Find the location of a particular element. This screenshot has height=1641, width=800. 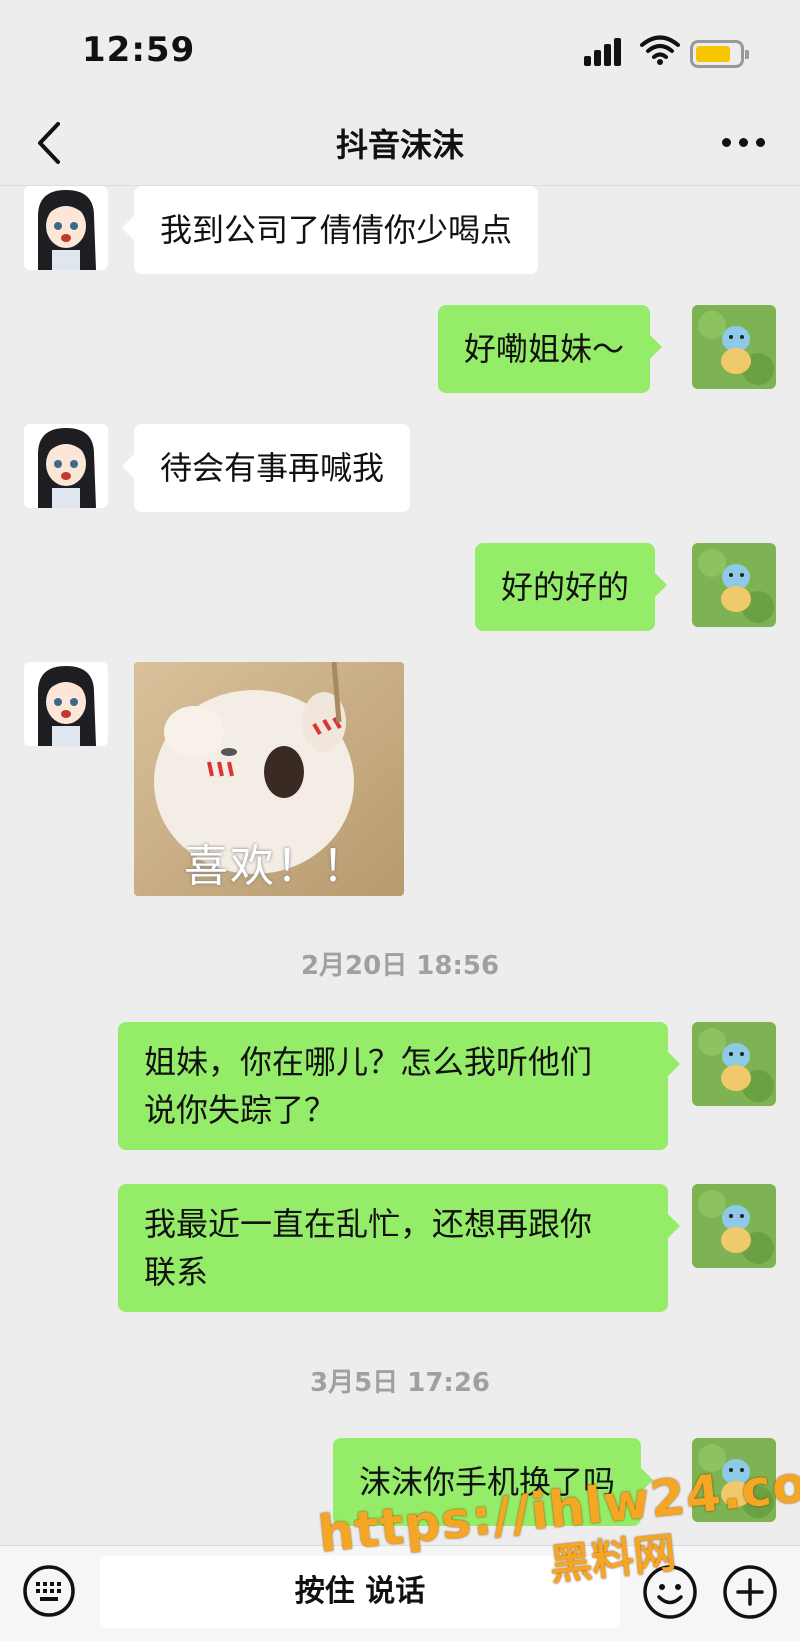

battery-icon is located at coordinates (719, 54).